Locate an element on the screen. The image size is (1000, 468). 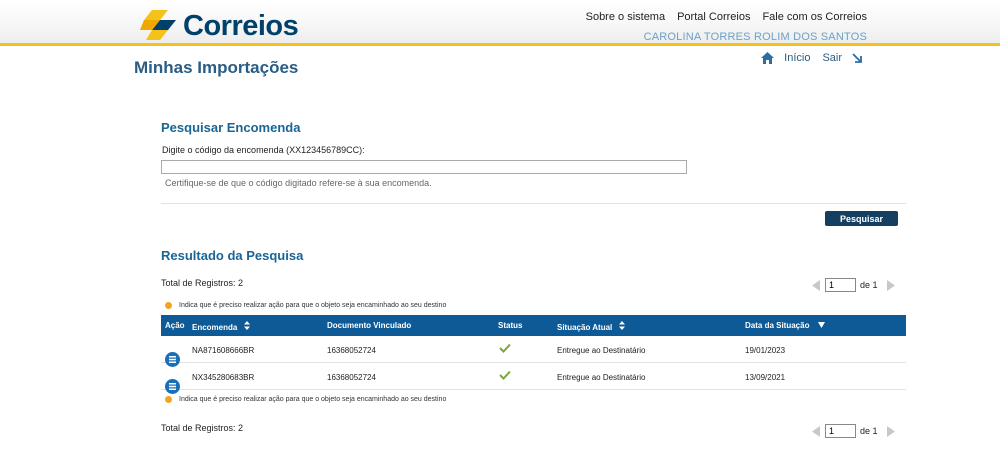
cell-parcel: NX345280683BR is located at coordinates (223, 377).